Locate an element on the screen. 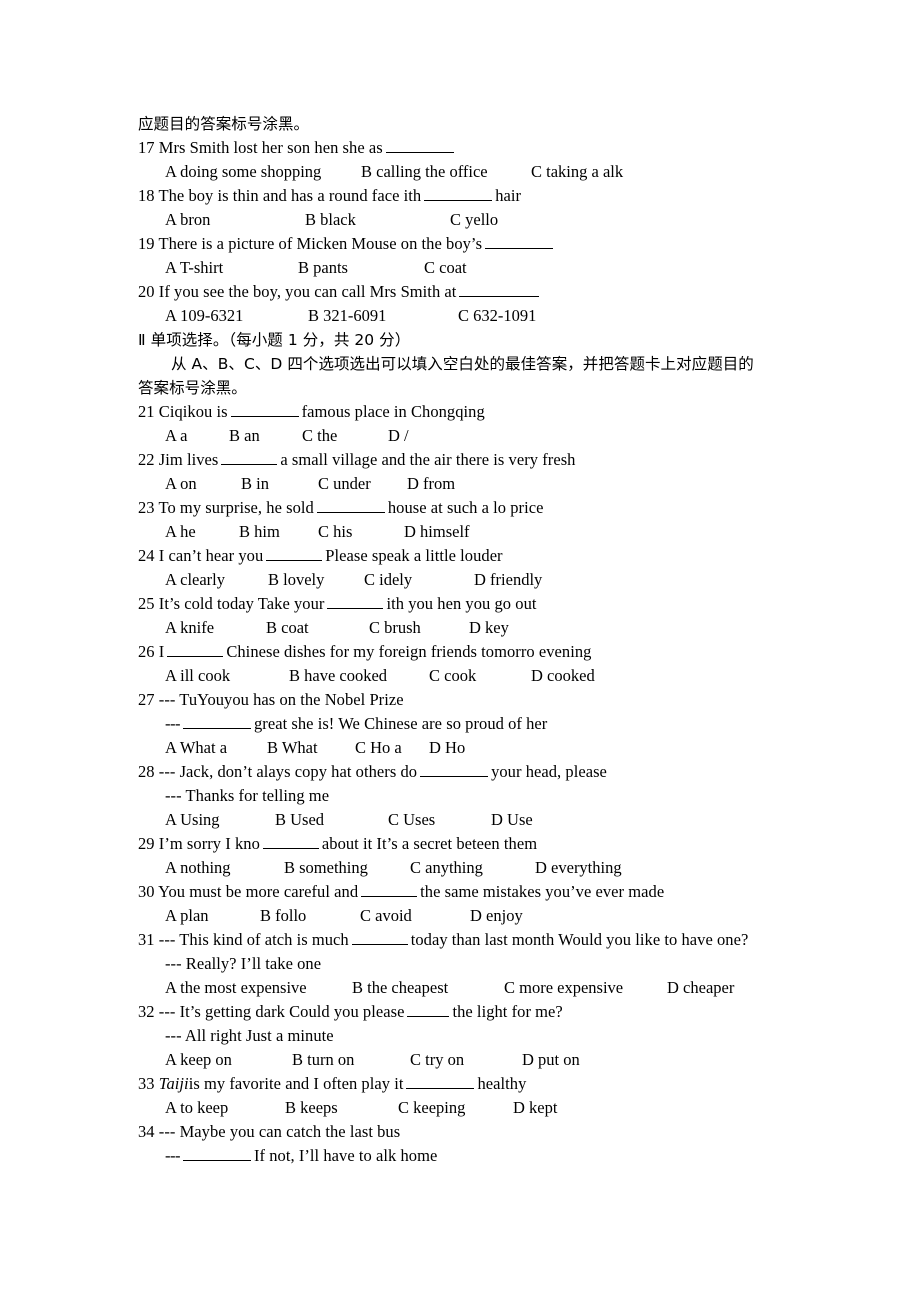 Image resolution: width=920 pixels, height=1302 pixels. q21-option-d: D / is located at coordinates (398, 436).